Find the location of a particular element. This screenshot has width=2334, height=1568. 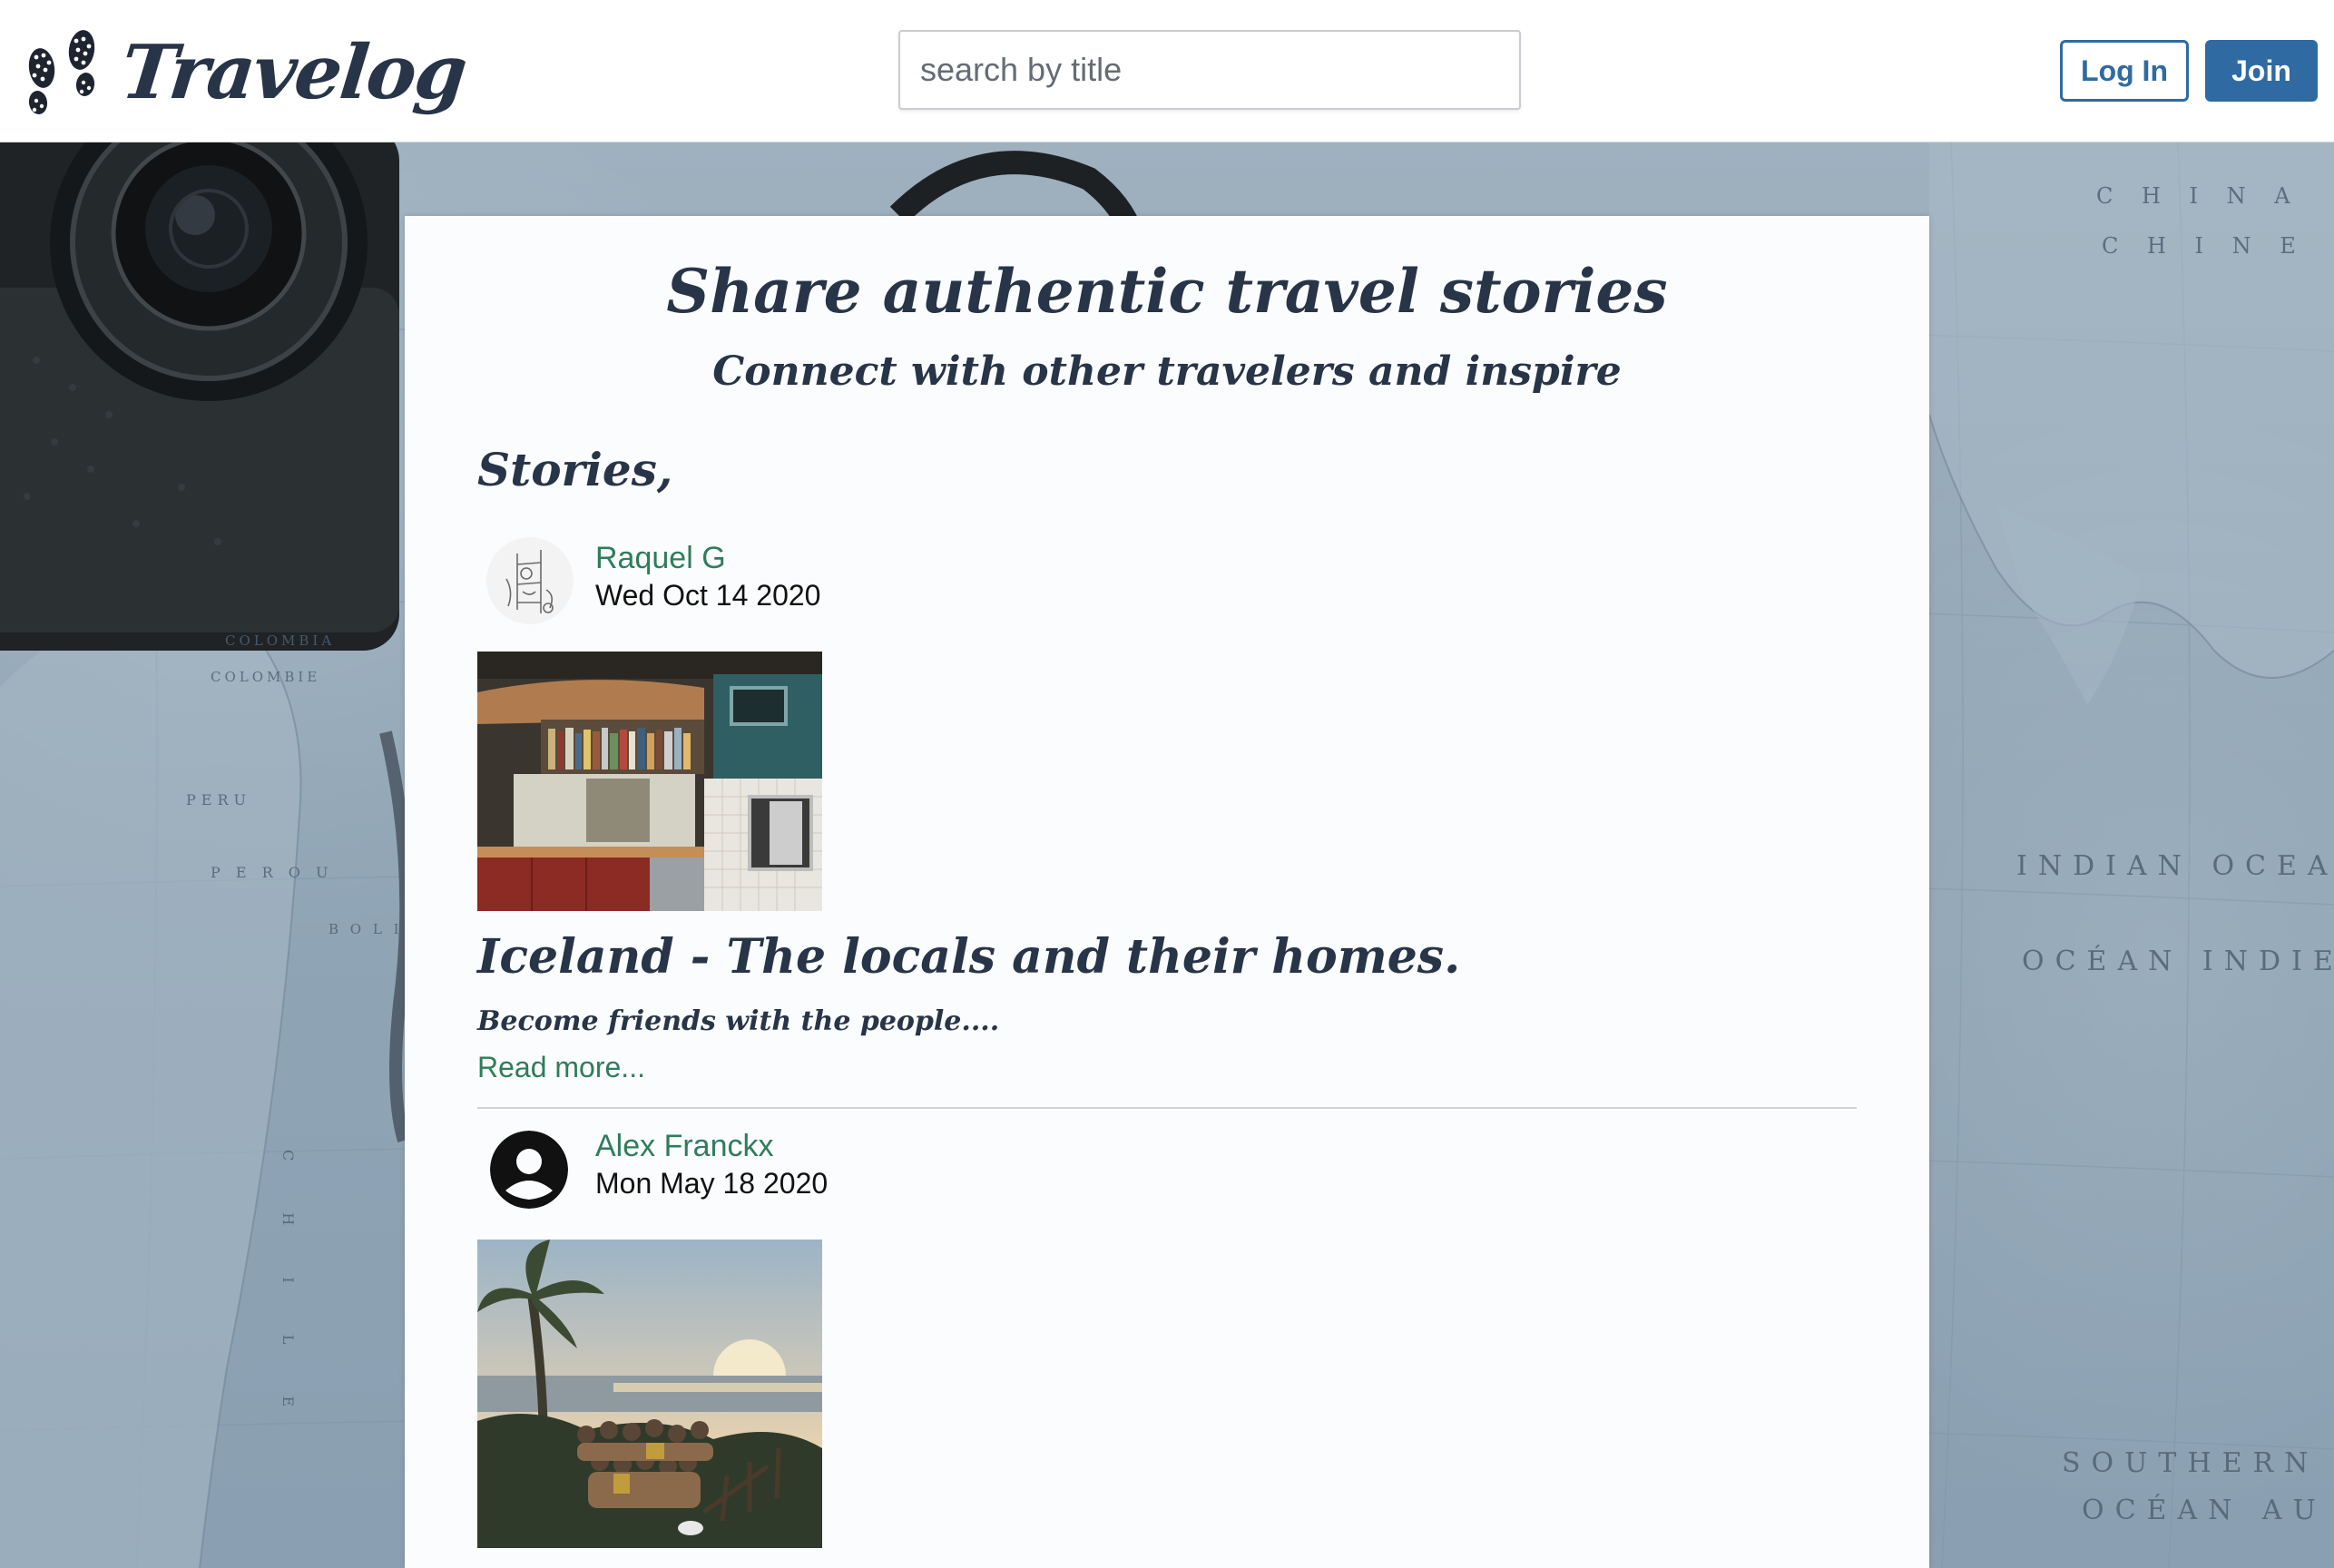

map-label-ocean-au: OCÉAN AU is located at coordinates (2204, 1510).